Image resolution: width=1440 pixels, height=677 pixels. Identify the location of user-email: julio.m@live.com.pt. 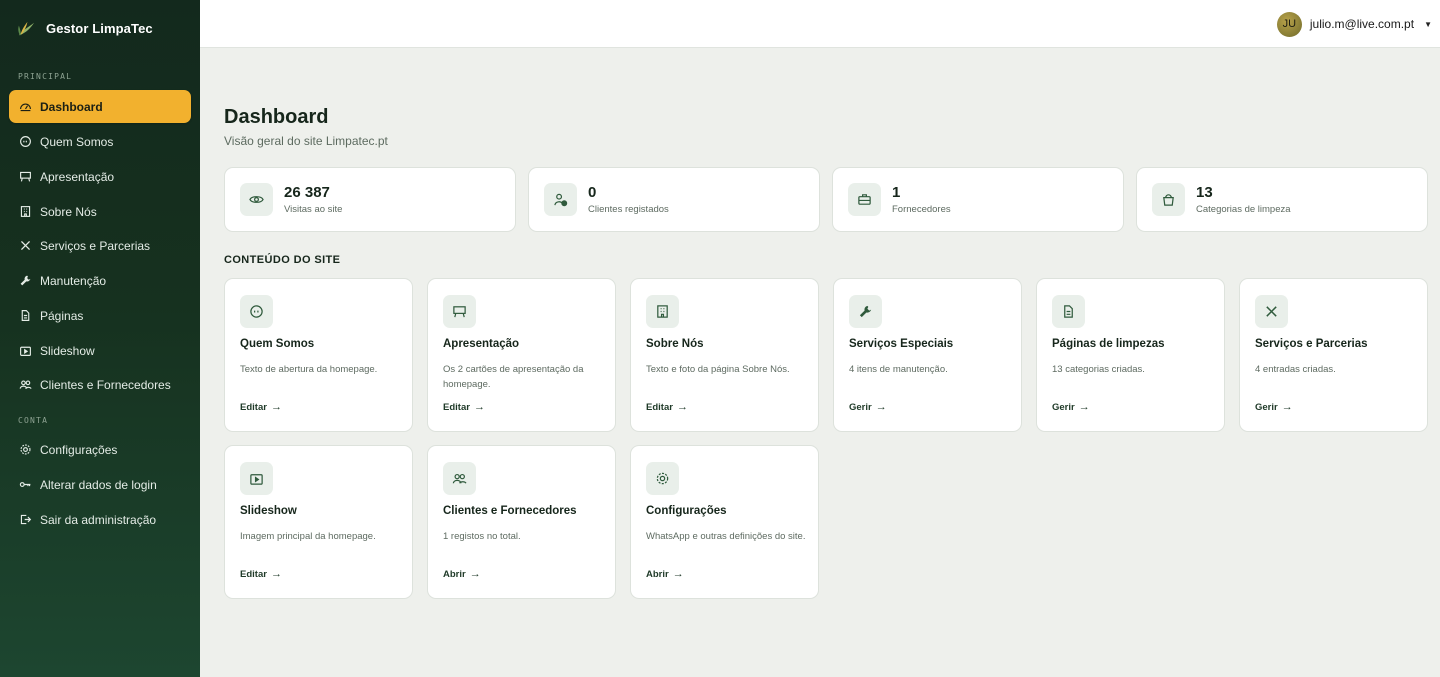
(1362, 24).